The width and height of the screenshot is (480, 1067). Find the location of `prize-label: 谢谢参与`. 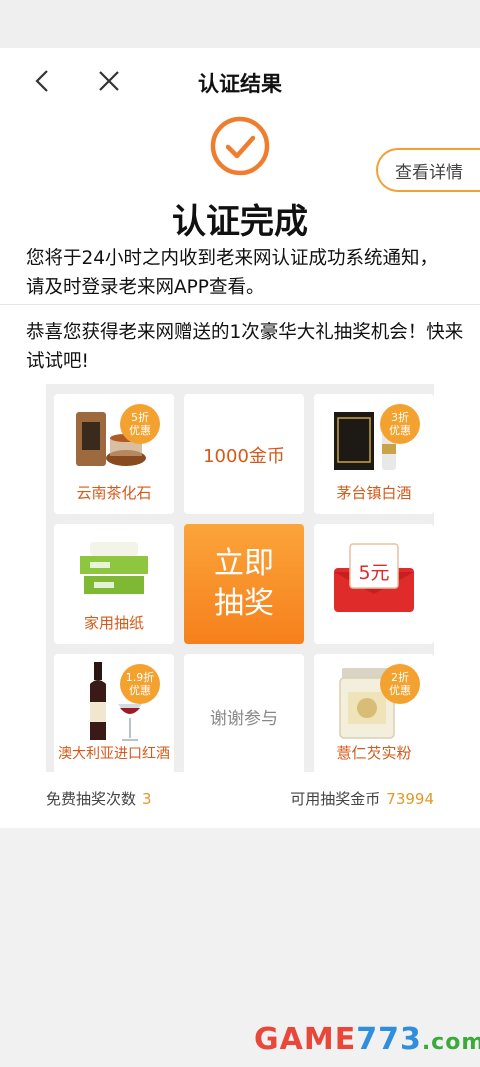

prize-label: 谢谢参与 is located at coordinates (244, 719).